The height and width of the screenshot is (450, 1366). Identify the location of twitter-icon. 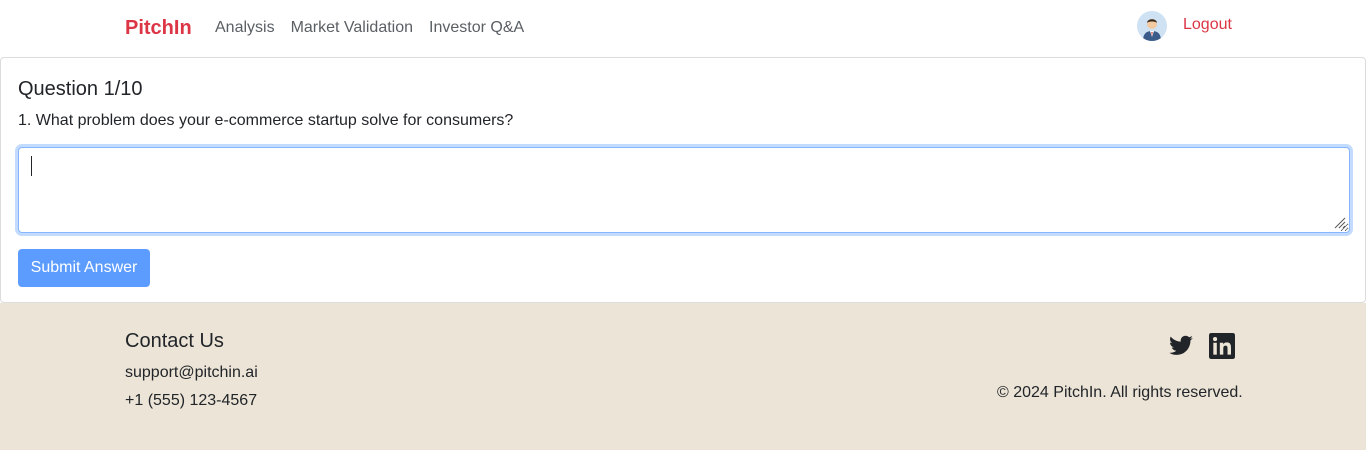
(1181, 346).